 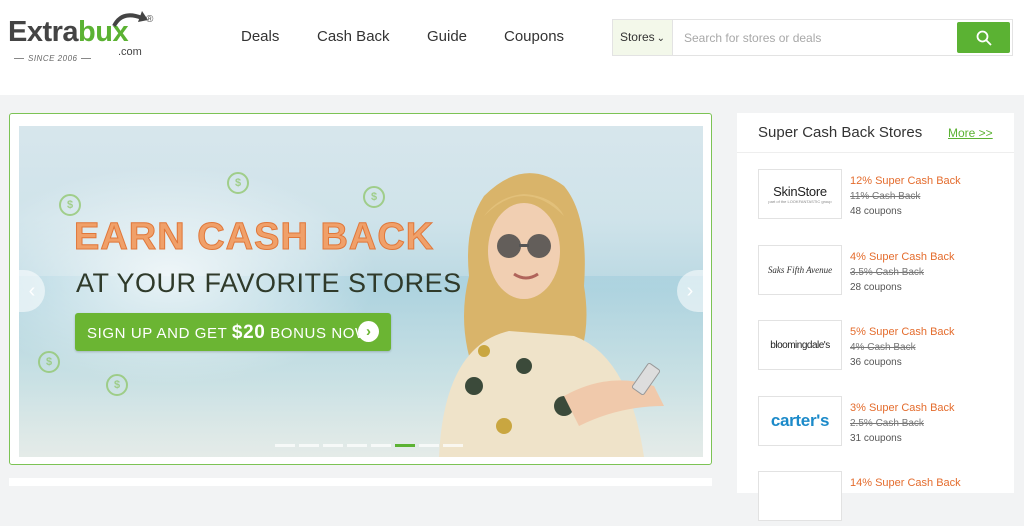 I want to click on search-scope-select: Stores ⌄, so click(x=643, y=37).